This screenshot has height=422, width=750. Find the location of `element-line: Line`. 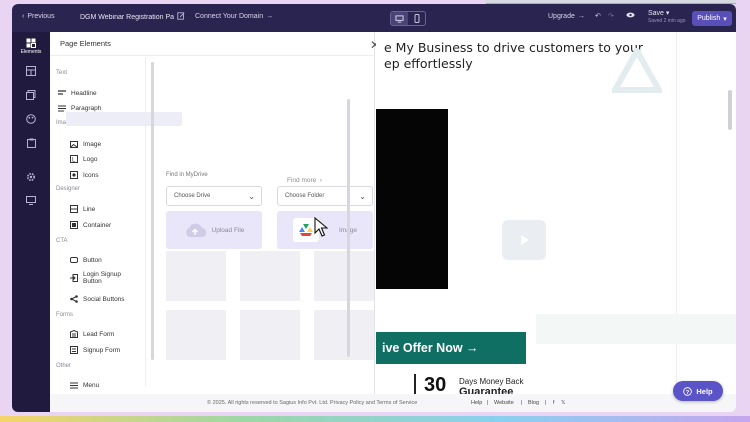

element-line: Line is located at coordinates (82, 209).